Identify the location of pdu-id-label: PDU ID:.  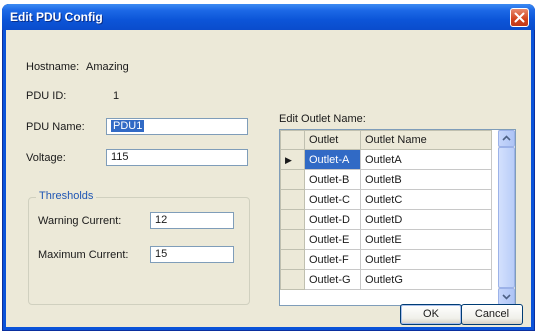
(46, 96).